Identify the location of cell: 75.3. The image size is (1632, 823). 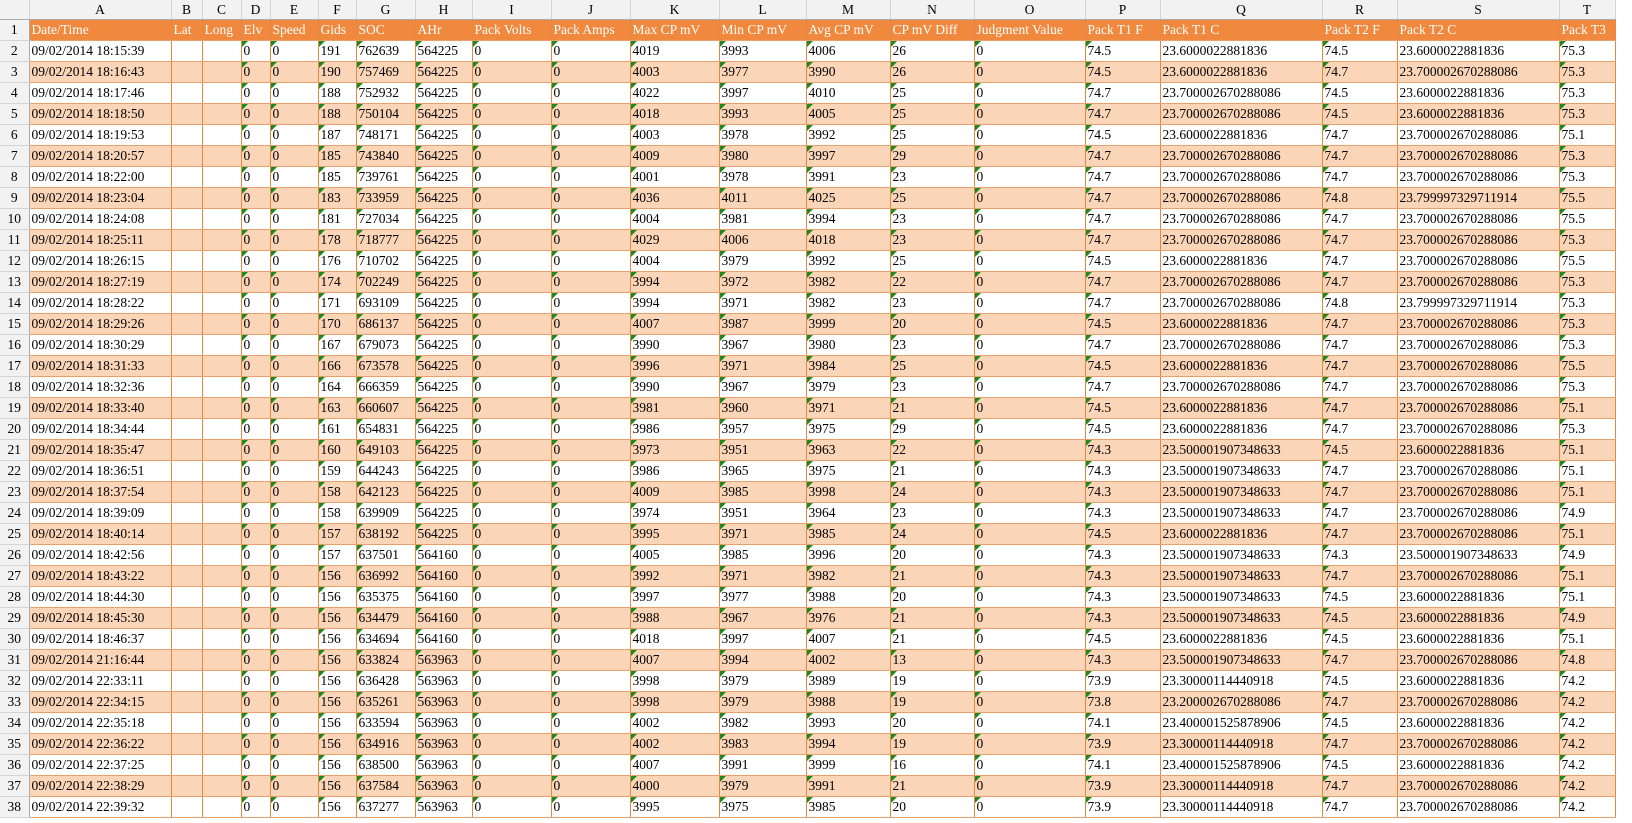
(1587, 114).